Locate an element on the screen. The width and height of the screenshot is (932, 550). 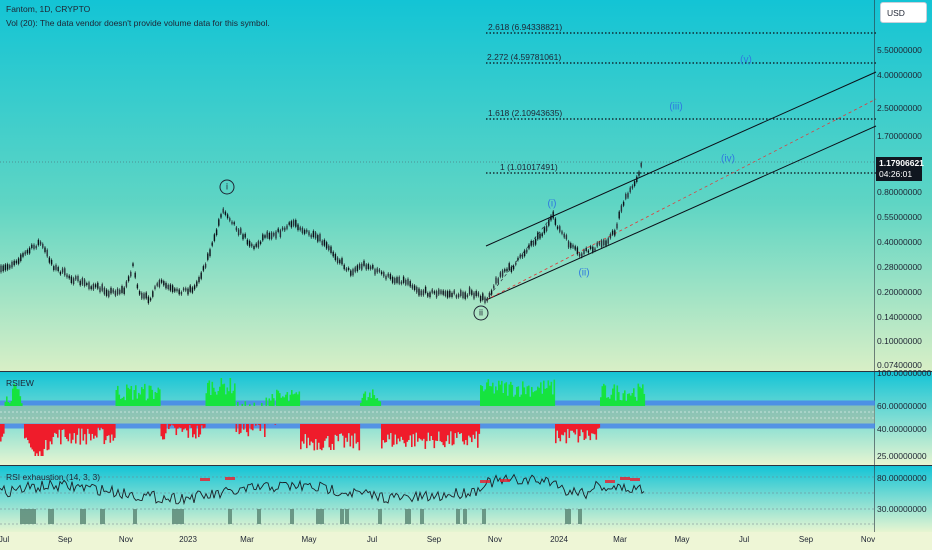
wave-label: ii is located at coordinates (481, 313).